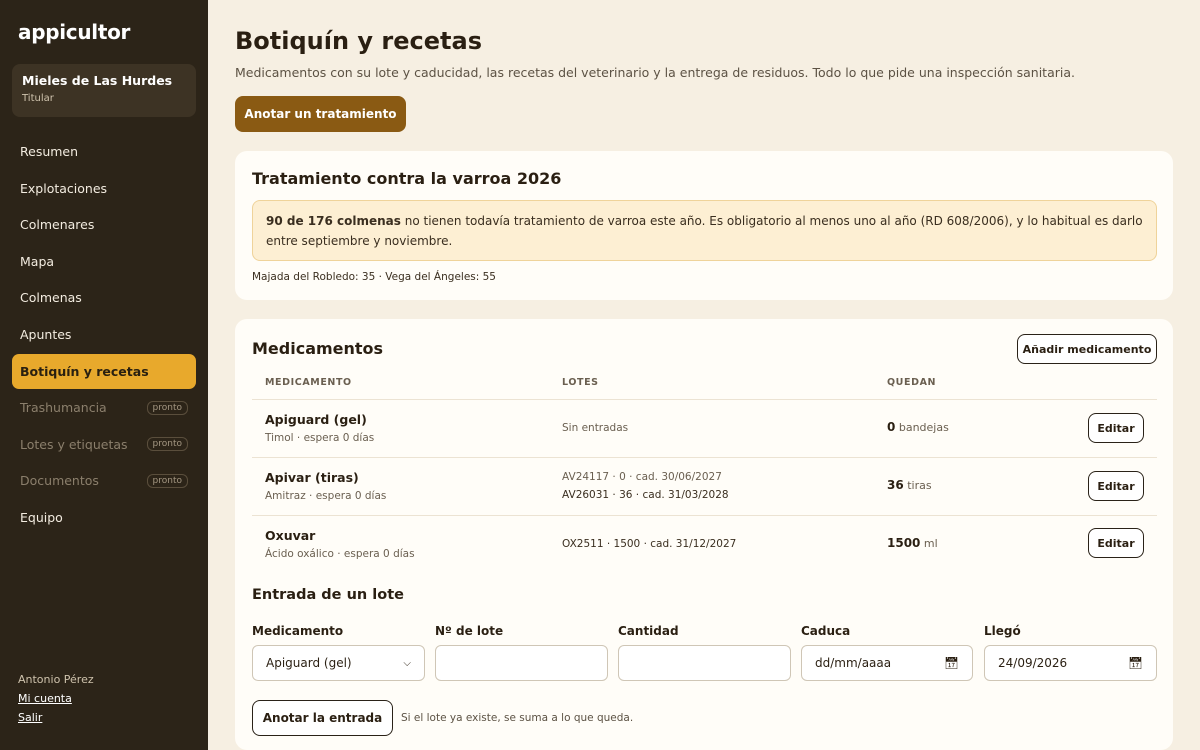 This screenshot has width=1200, height=750. I want to click on sidebar-item-documentos: Documentos pronto, so click(104, 480).